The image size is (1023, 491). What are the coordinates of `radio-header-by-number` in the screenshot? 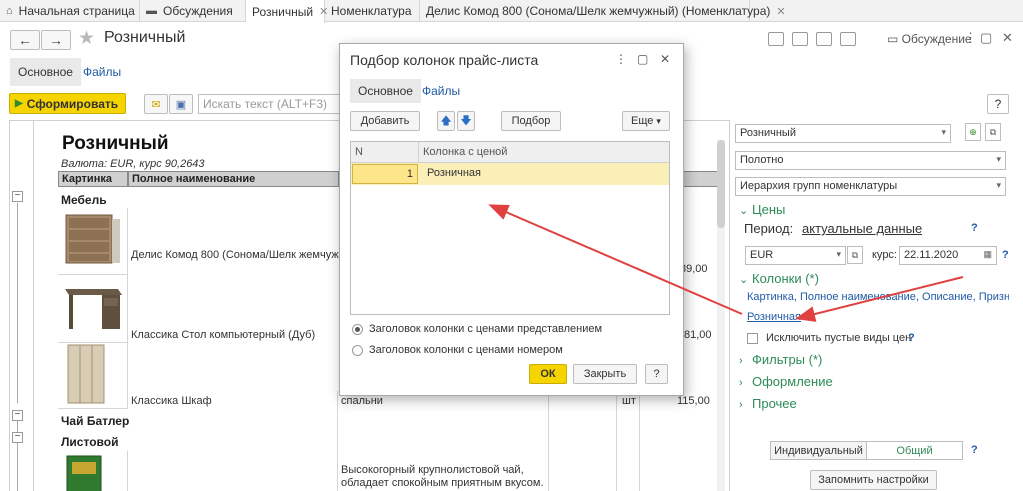 It's located at (357, 350).